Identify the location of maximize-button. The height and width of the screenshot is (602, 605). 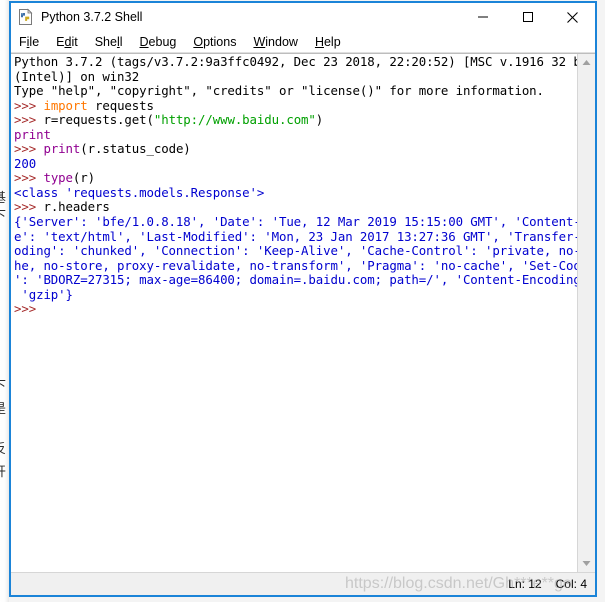
(527, 17).